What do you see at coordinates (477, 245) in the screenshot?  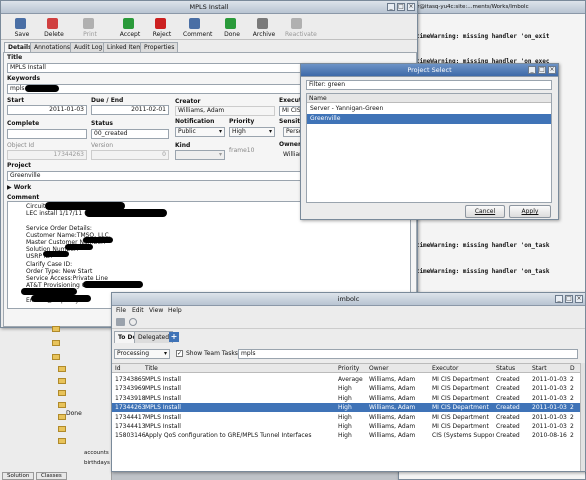 I see `terminal-line: RuntimeWarning: missing handler 'on_task` at bounding box center [477, 245].